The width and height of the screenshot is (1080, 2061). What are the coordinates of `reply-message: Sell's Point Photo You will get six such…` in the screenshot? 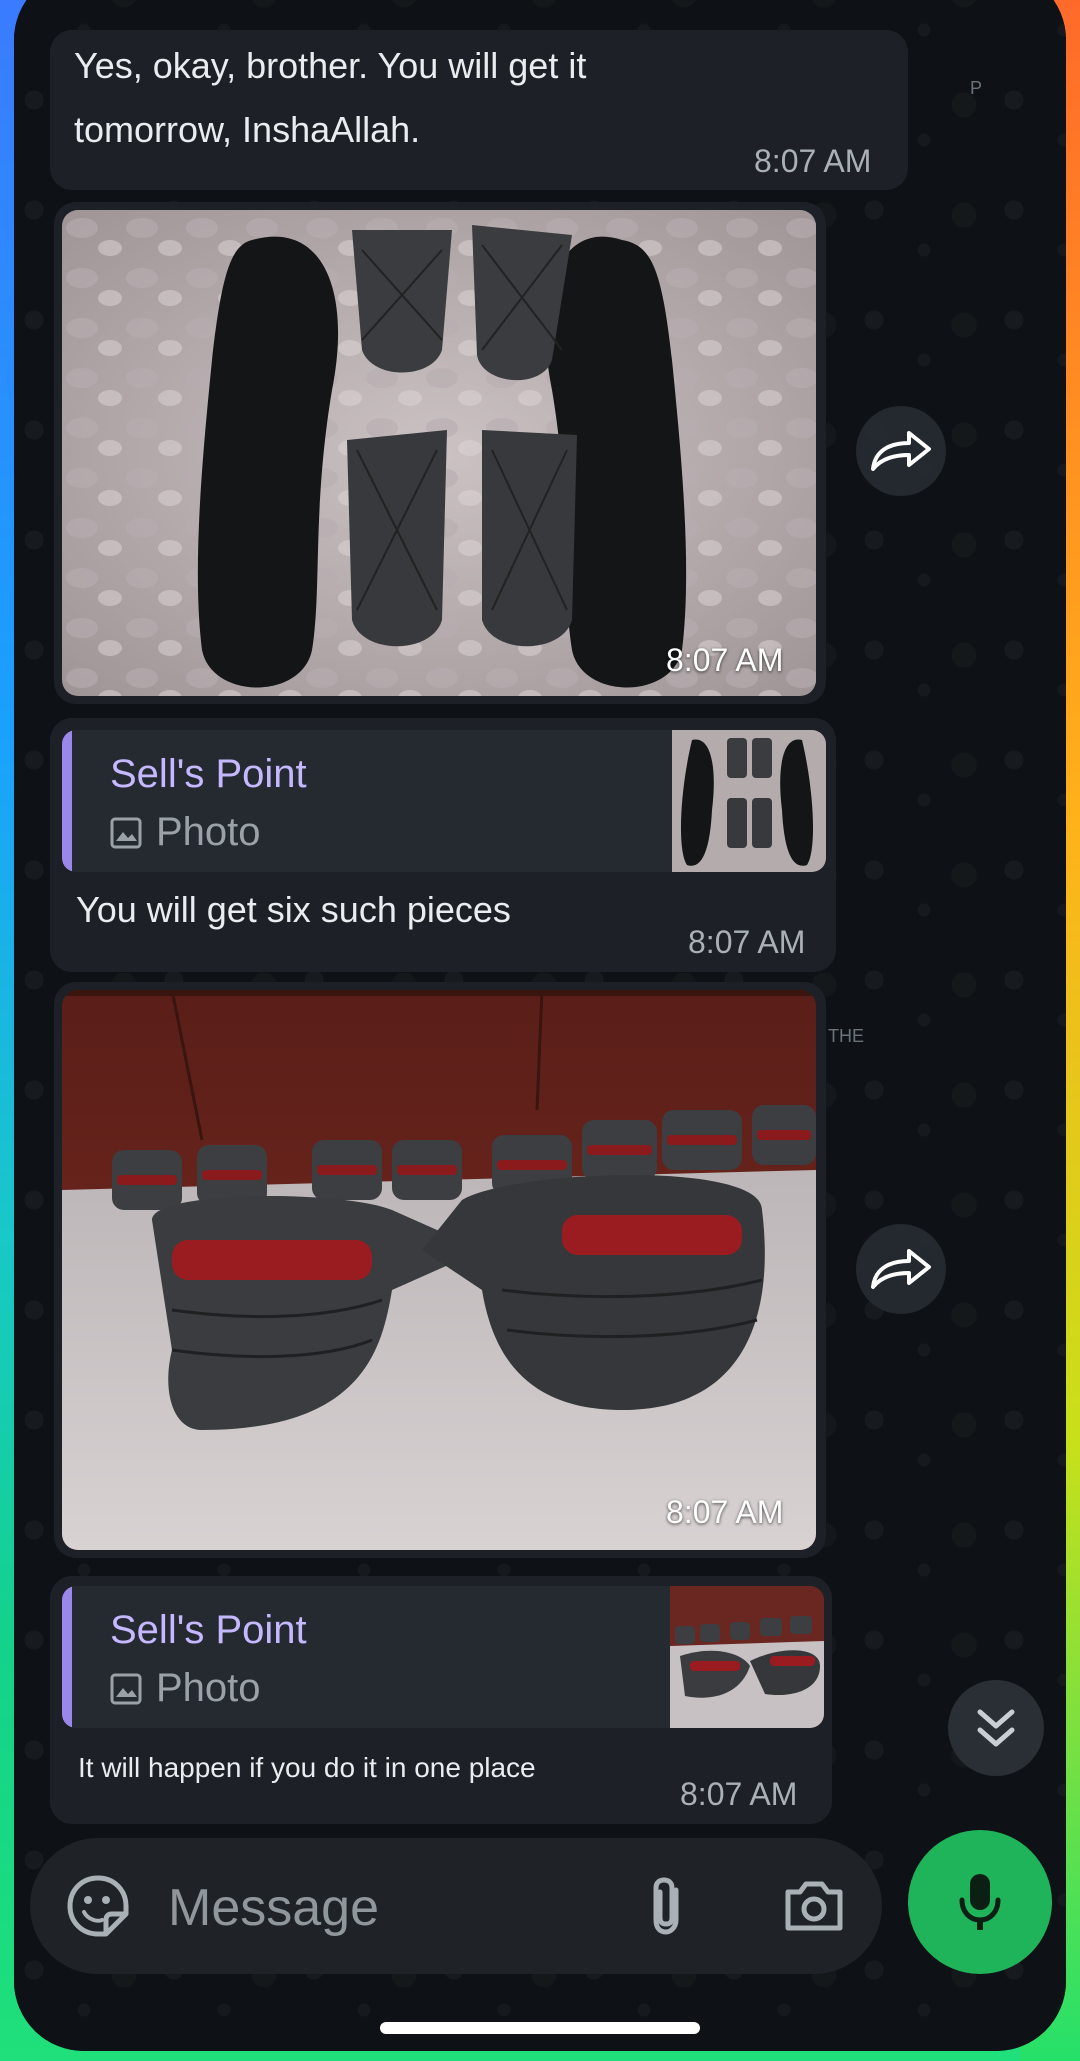 It's located at (443, 845).